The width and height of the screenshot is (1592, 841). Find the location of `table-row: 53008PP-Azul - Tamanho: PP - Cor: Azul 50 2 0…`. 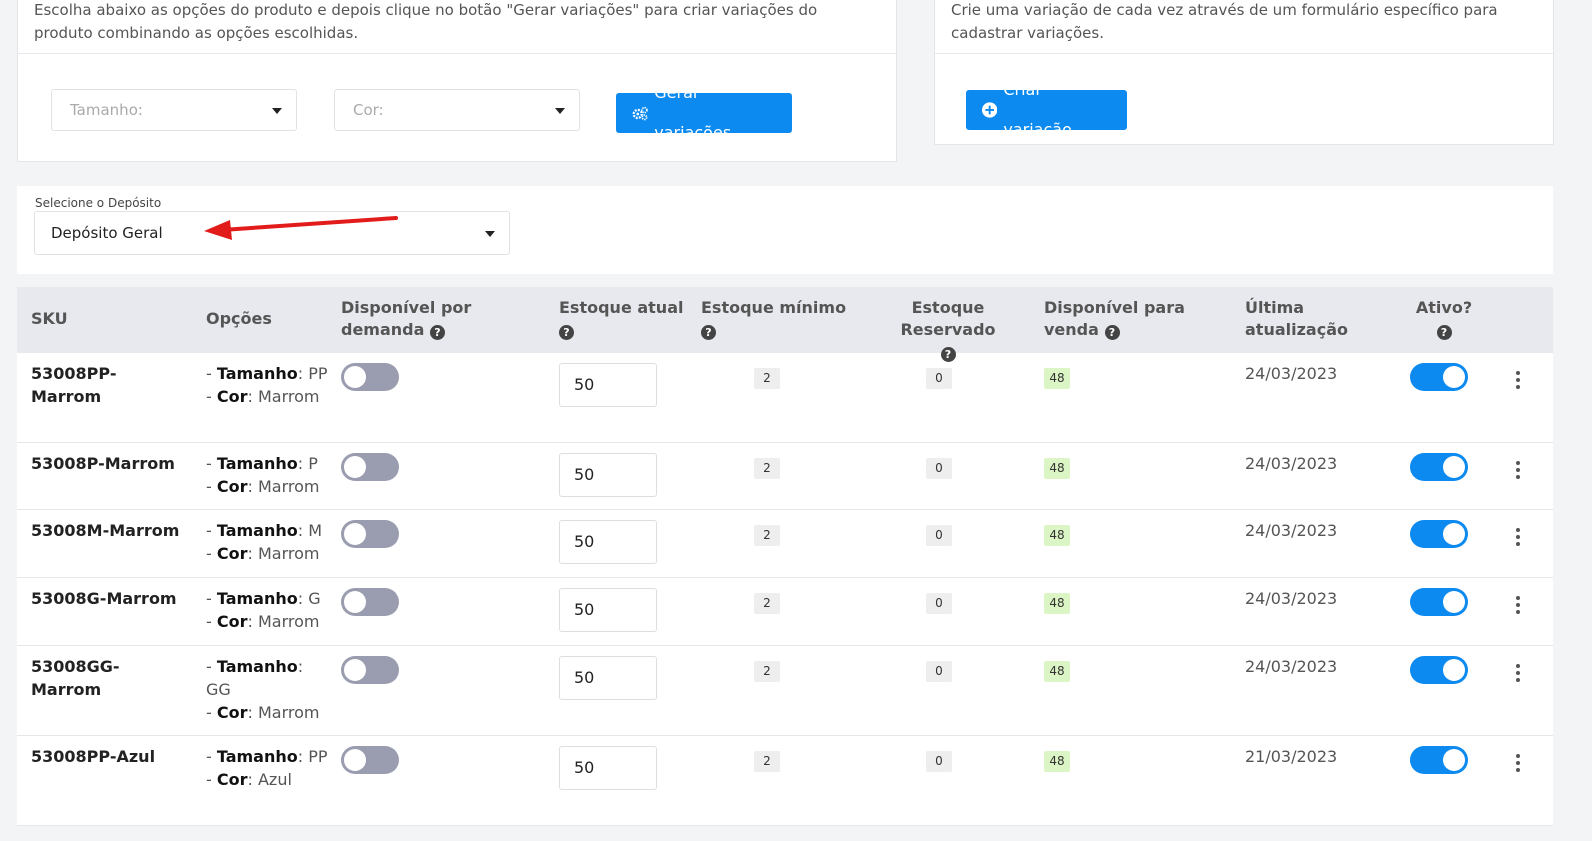

table-row: 53008PP-Azul - Tamanho: PP - Cor: Azul 50 2 0… is located at coordinates (785, 781).